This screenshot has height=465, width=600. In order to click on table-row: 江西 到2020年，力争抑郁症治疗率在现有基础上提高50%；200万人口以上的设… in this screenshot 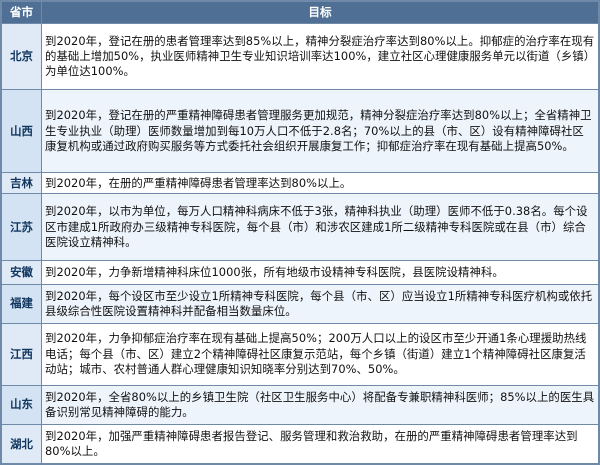, I will do `click(300, 354)`.